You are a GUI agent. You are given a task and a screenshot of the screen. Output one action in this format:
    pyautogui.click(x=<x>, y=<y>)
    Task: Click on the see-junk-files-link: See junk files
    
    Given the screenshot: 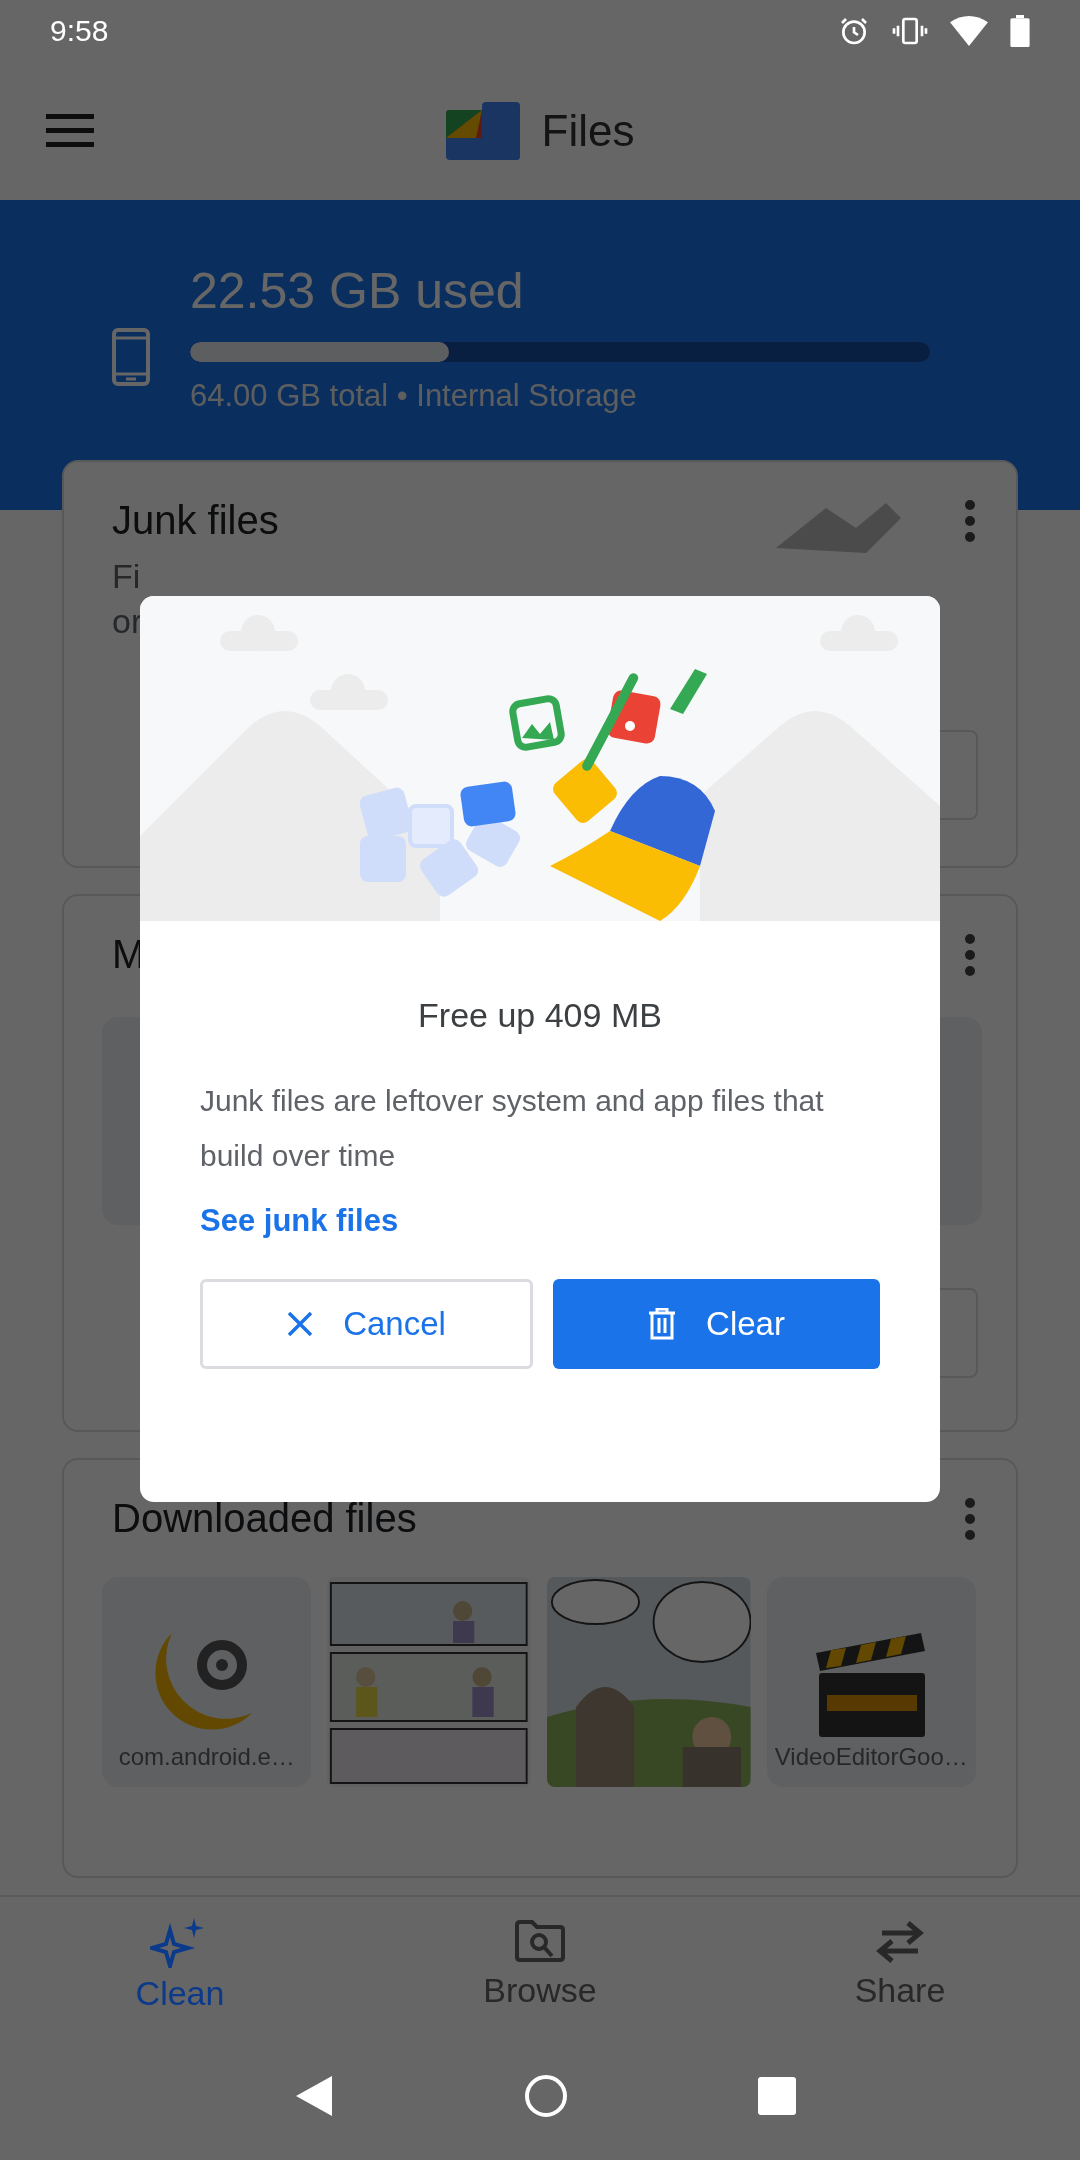 What is the action you would take?
    pyautogui.click(x=299, y=1221)
    